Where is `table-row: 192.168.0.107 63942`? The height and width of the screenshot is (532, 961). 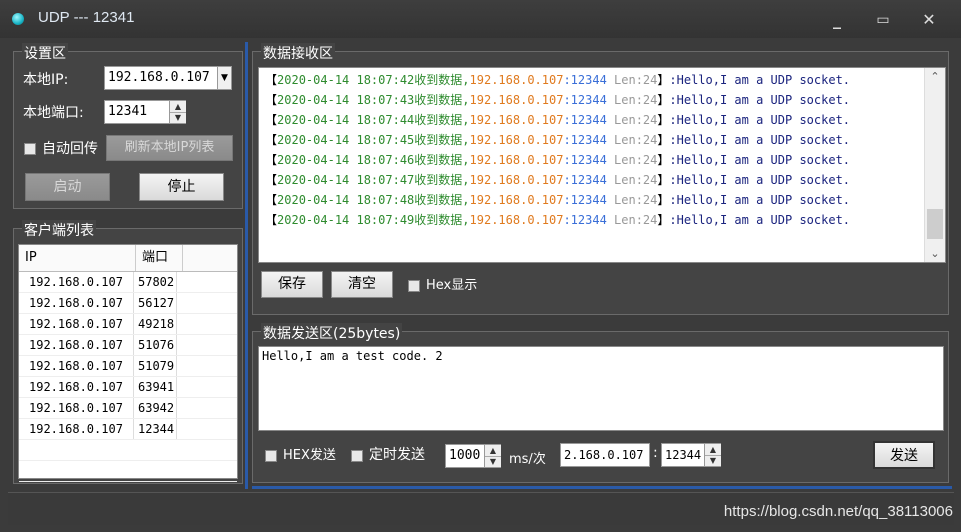 table-row: 192.168.0.107 63942 is located at coordinates (128, 408).